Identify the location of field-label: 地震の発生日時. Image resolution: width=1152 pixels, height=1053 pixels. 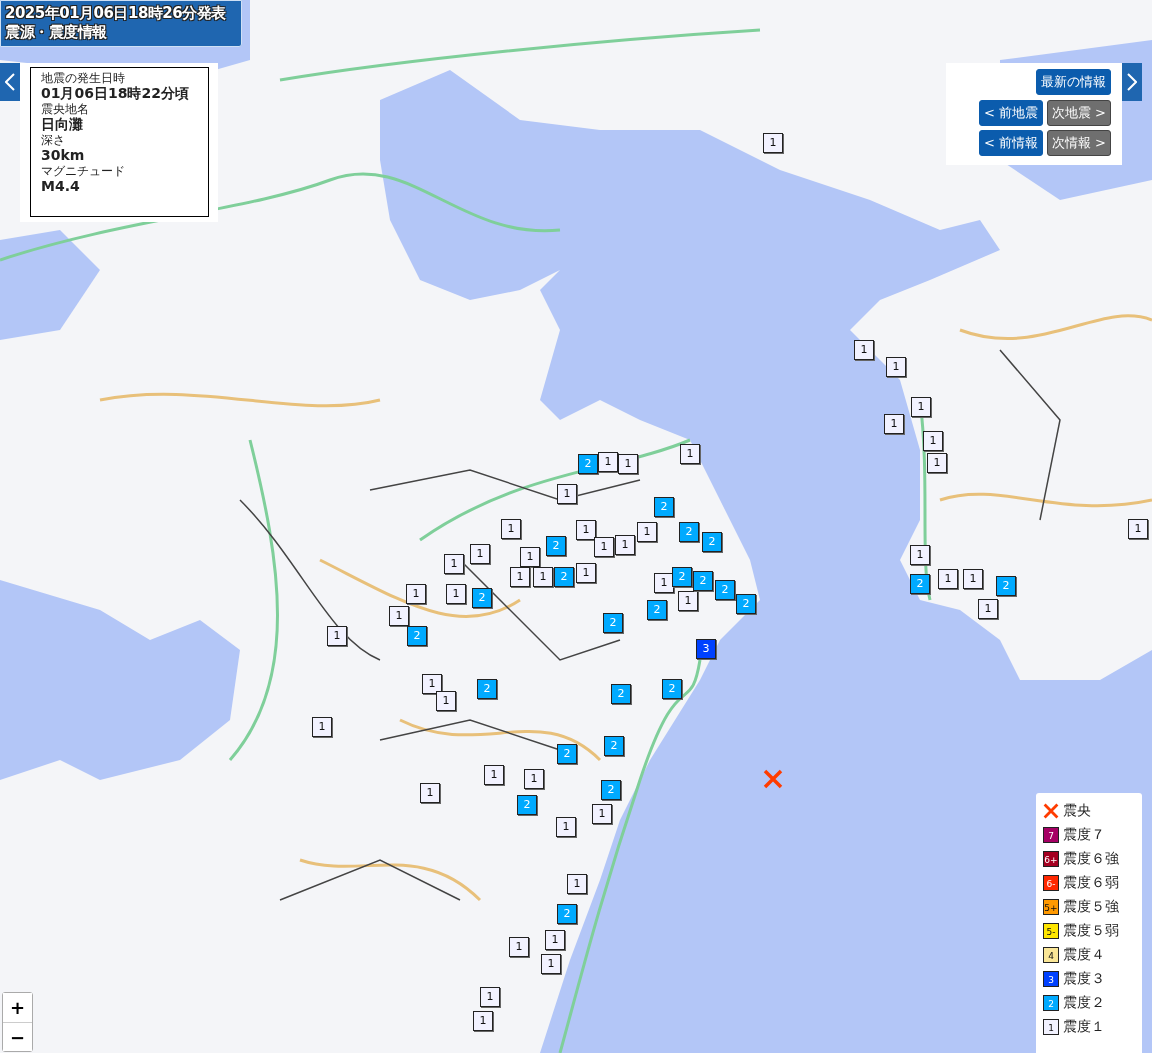
(83, 78).